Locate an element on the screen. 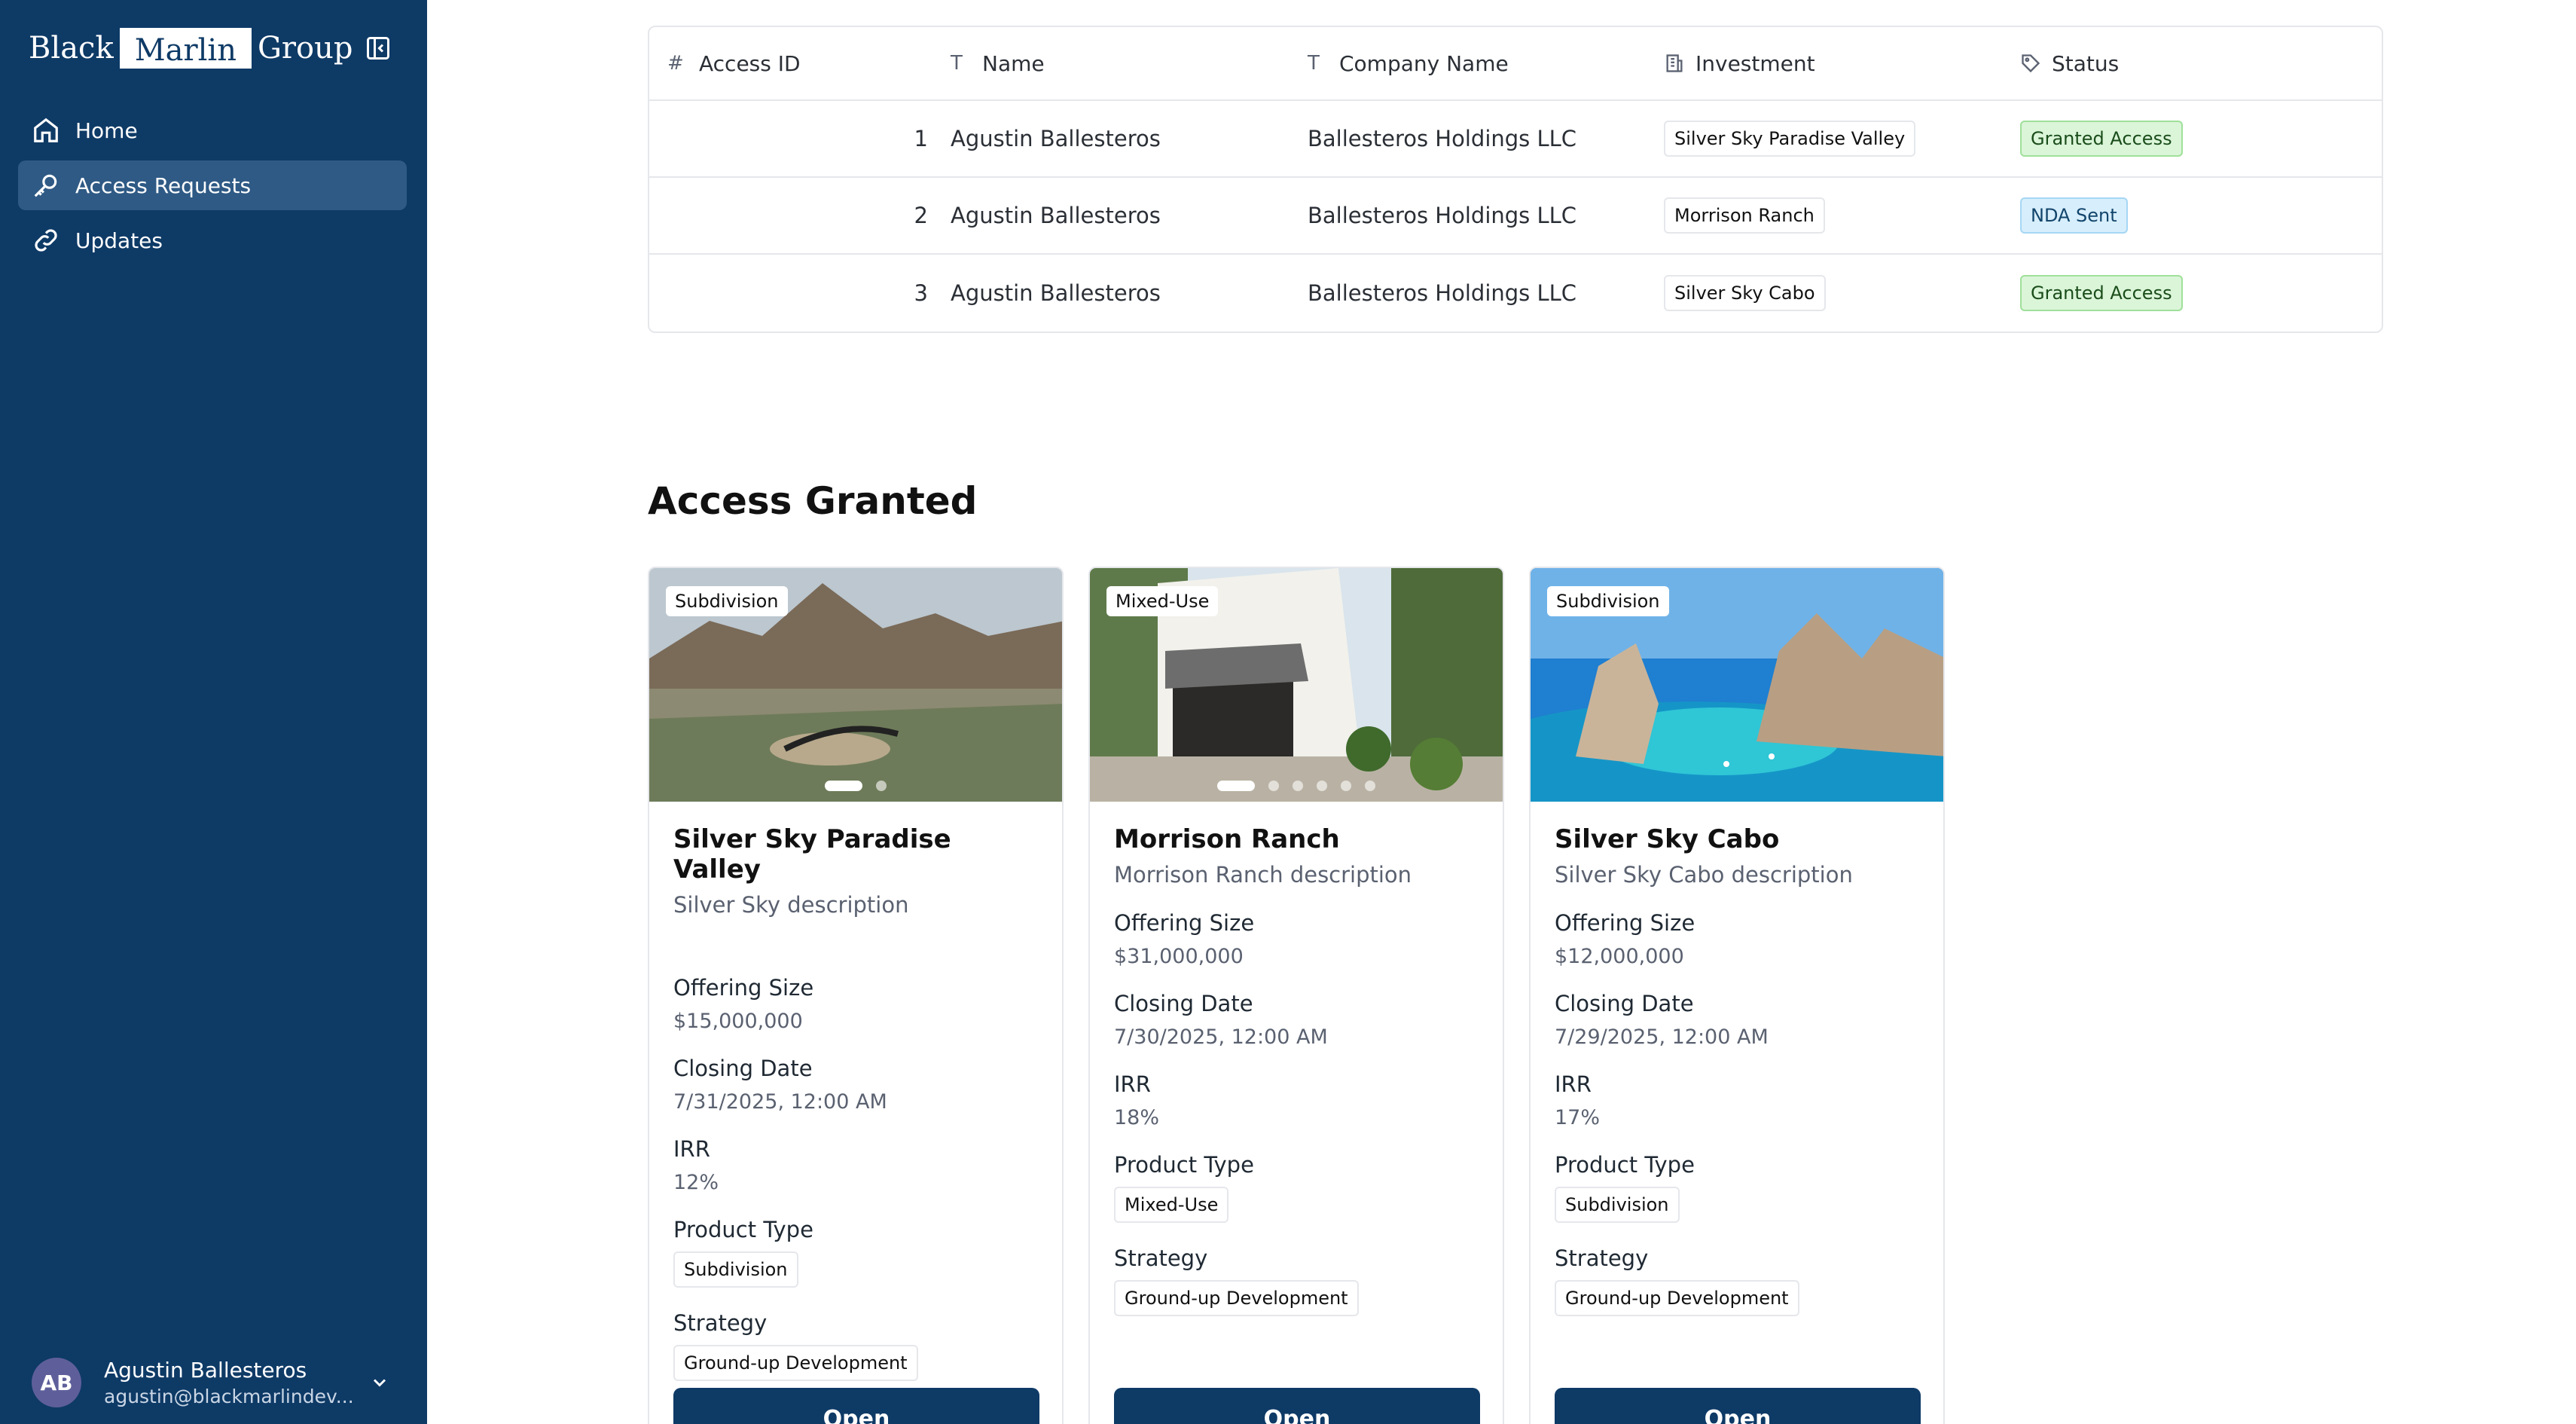 The height and width of the screenshot is (1424, 2576). column-label: Status is located at coordinates (2086, 63).